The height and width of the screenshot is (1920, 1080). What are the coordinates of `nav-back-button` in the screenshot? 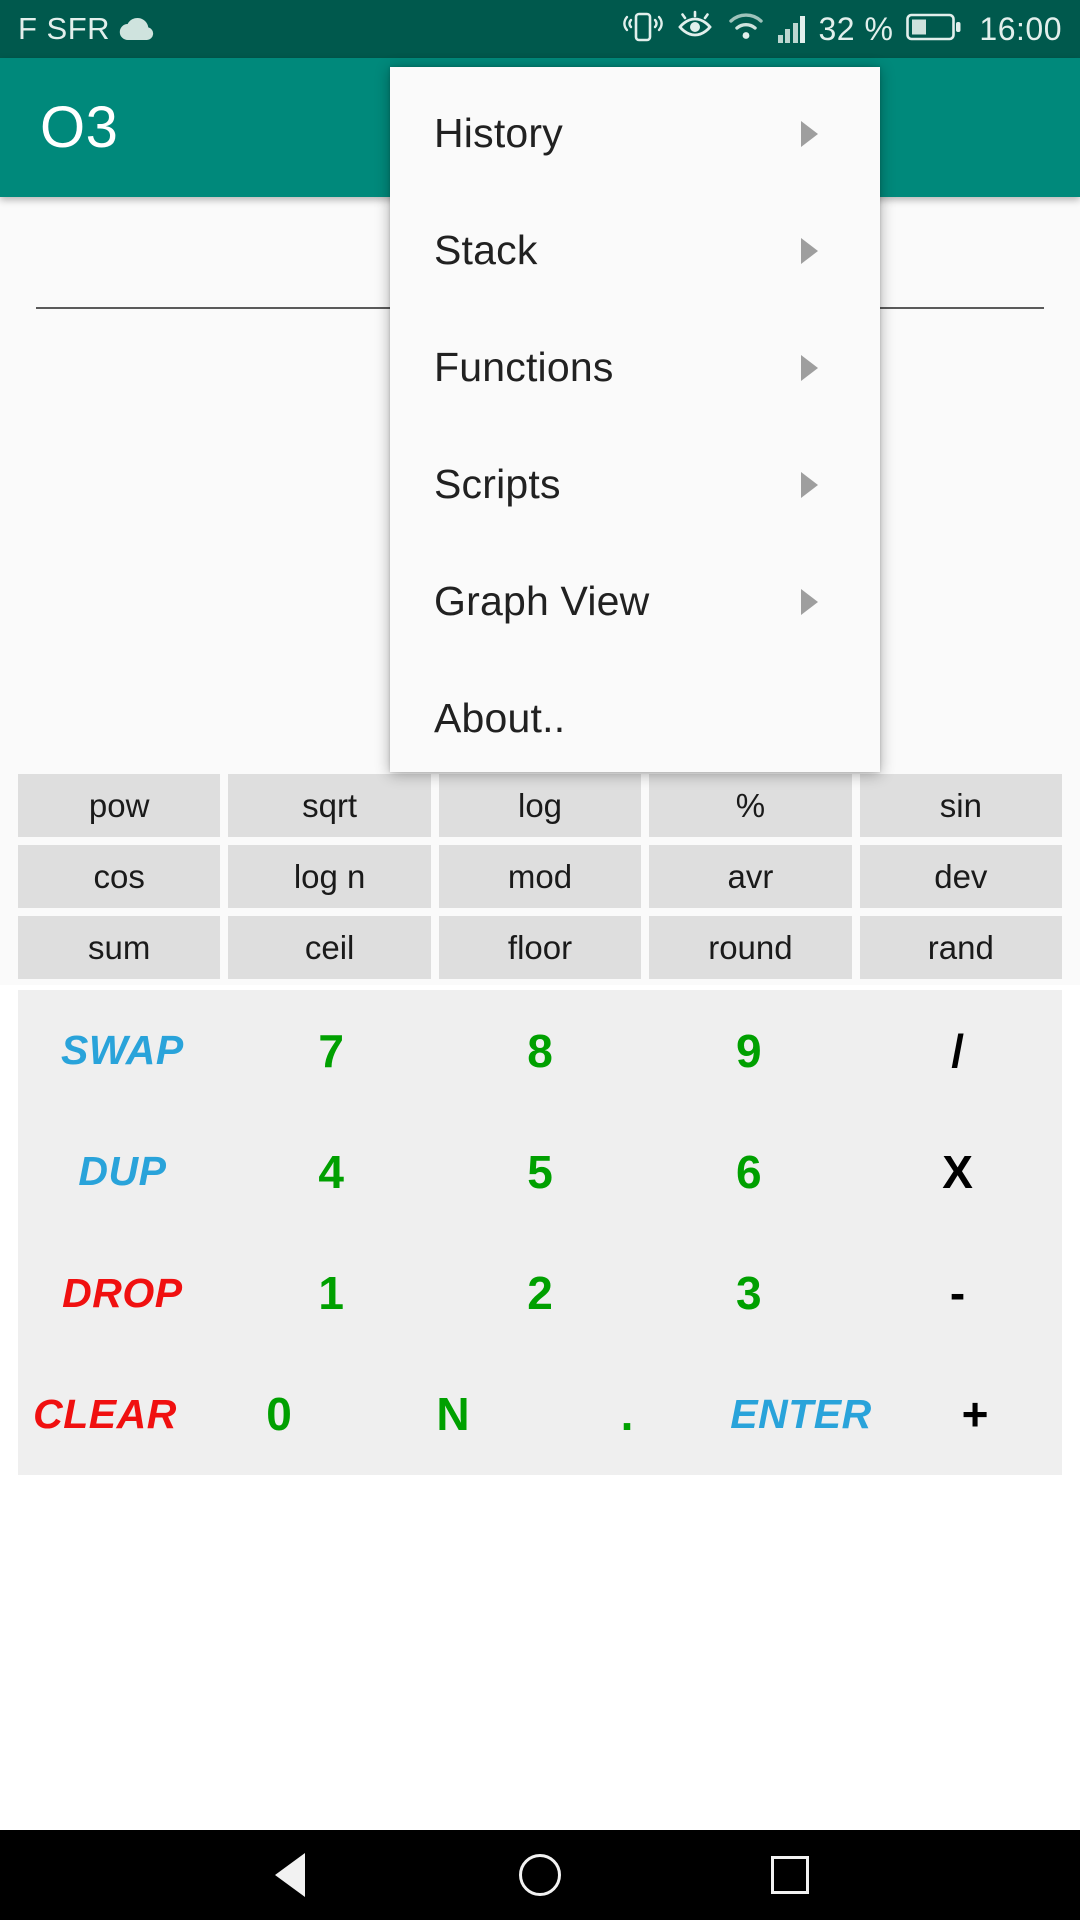 It's located at (290, 1875).